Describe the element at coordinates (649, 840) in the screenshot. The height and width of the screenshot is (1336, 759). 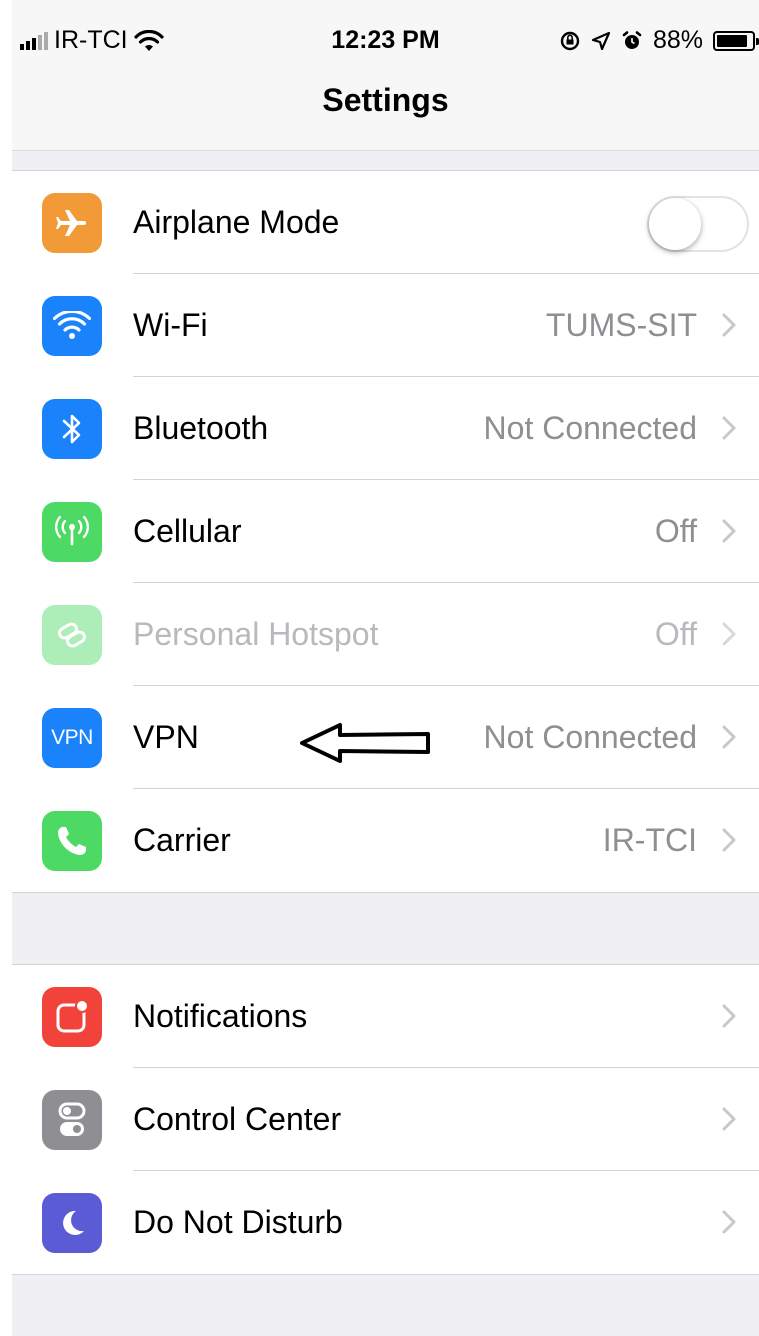
I see `row-value: IR-TCI` at that location.